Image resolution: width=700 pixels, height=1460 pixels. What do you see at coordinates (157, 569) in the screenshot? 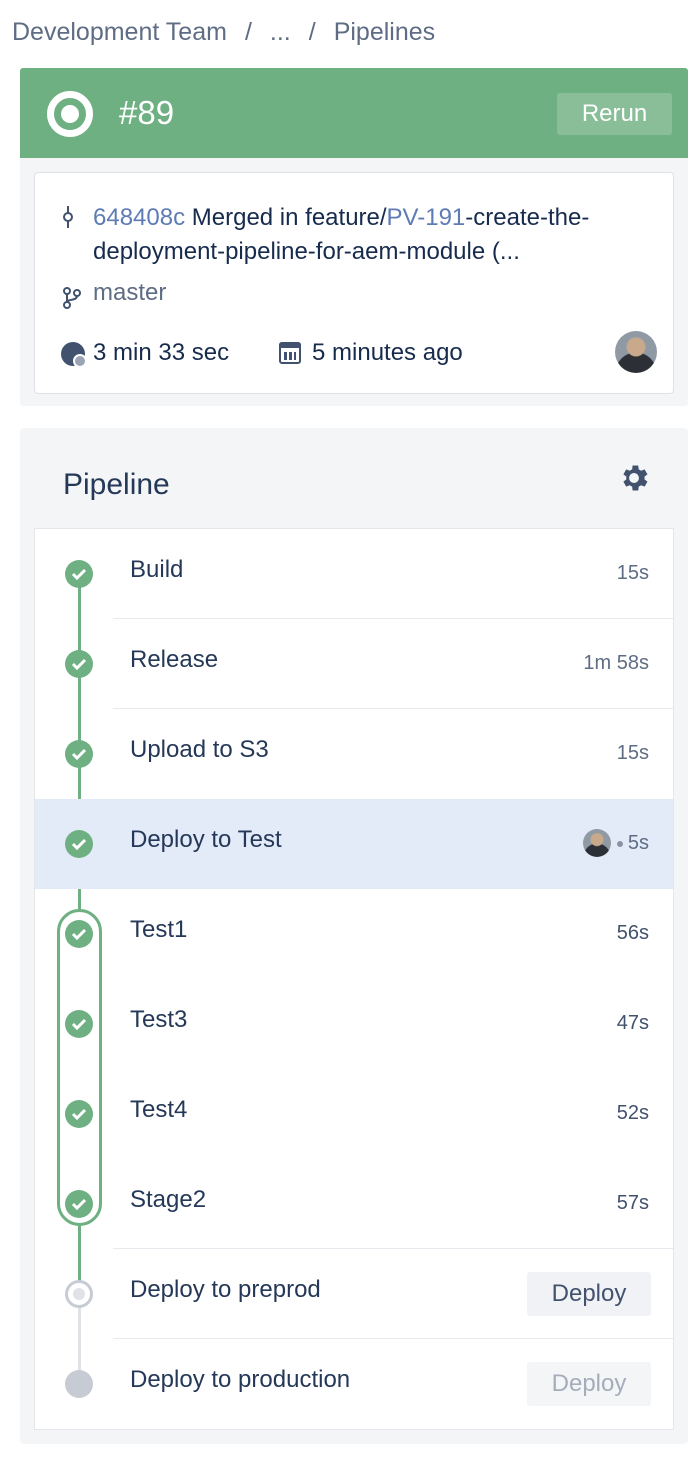
I see `step-name: Build` at bounding box center [157, 569].